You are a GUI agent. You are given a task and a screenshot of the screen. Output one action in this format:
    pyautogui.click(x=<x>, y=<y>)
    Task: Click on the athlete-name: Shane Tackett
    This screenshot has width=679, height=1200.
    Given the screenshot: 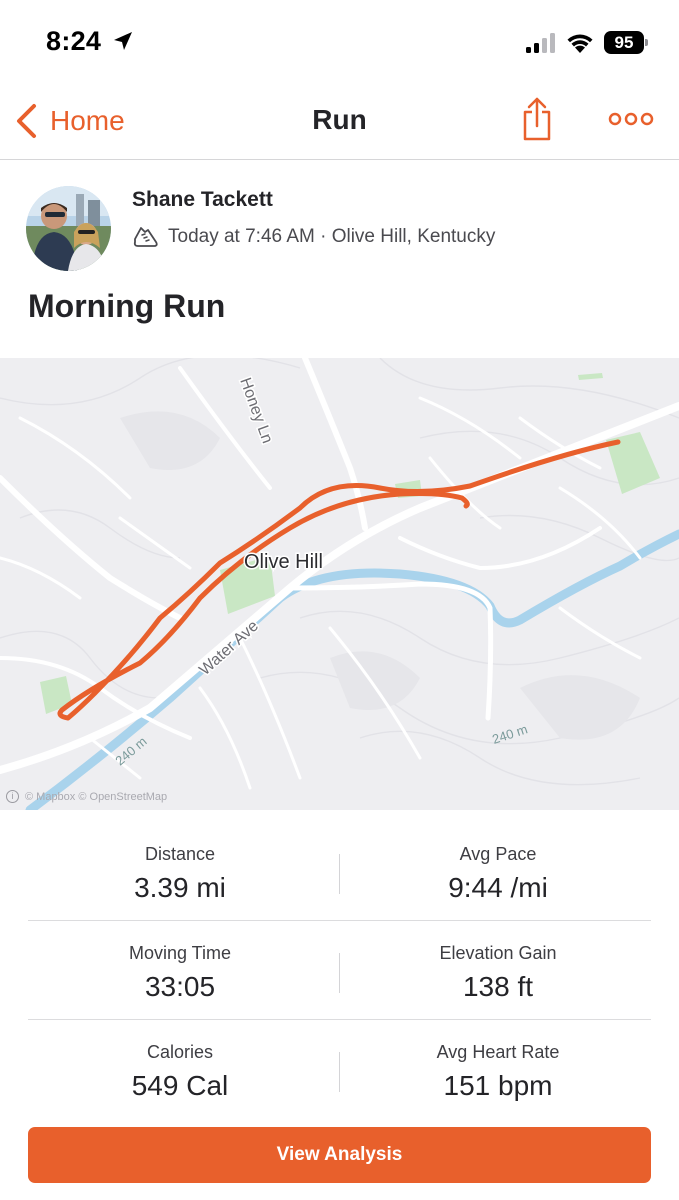 What is the action you would take?
    pyautogui.click(x=202, y=200)
    